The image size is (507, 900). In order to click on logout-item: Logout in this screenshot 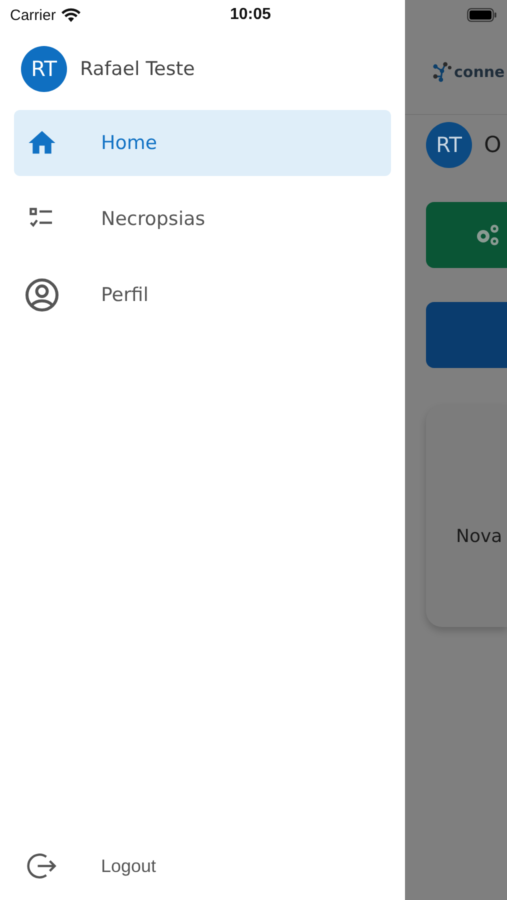, I will do `click(202, 866)`.